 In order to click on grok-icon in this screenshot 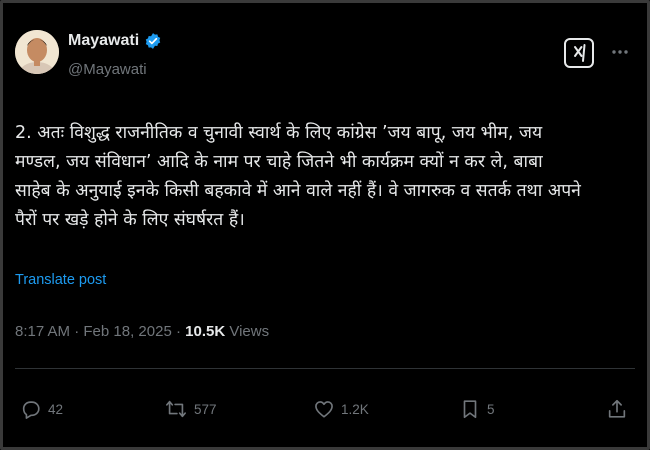, I will do `click(579, 53)`.